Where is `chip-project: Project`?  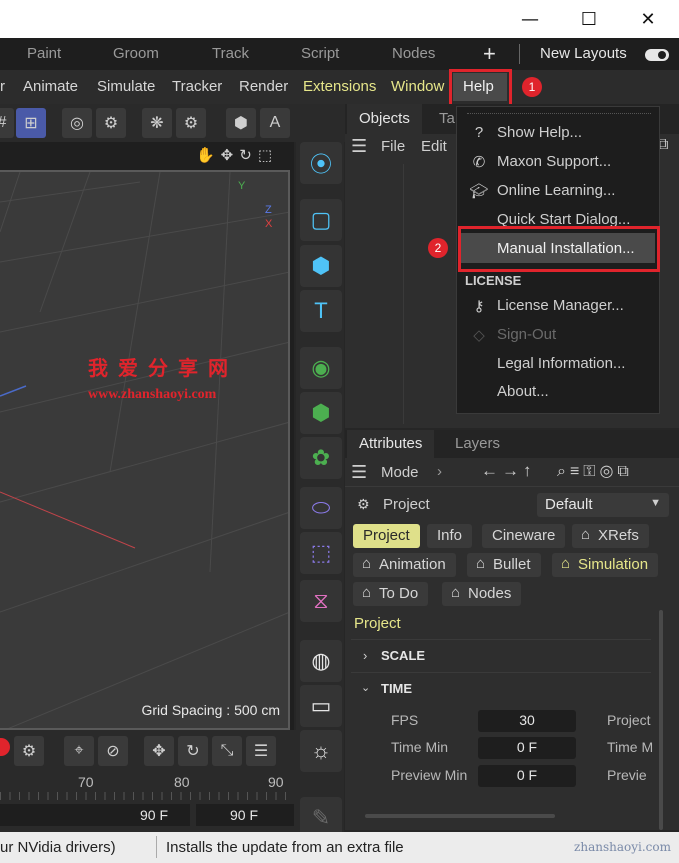 chip-project: Project is located at coordinates (386, 536).